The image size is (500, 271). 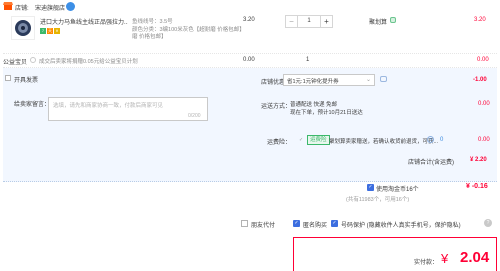 I want to click on shipping-insurance-label: 运费险：, so click(x=279, y=143).